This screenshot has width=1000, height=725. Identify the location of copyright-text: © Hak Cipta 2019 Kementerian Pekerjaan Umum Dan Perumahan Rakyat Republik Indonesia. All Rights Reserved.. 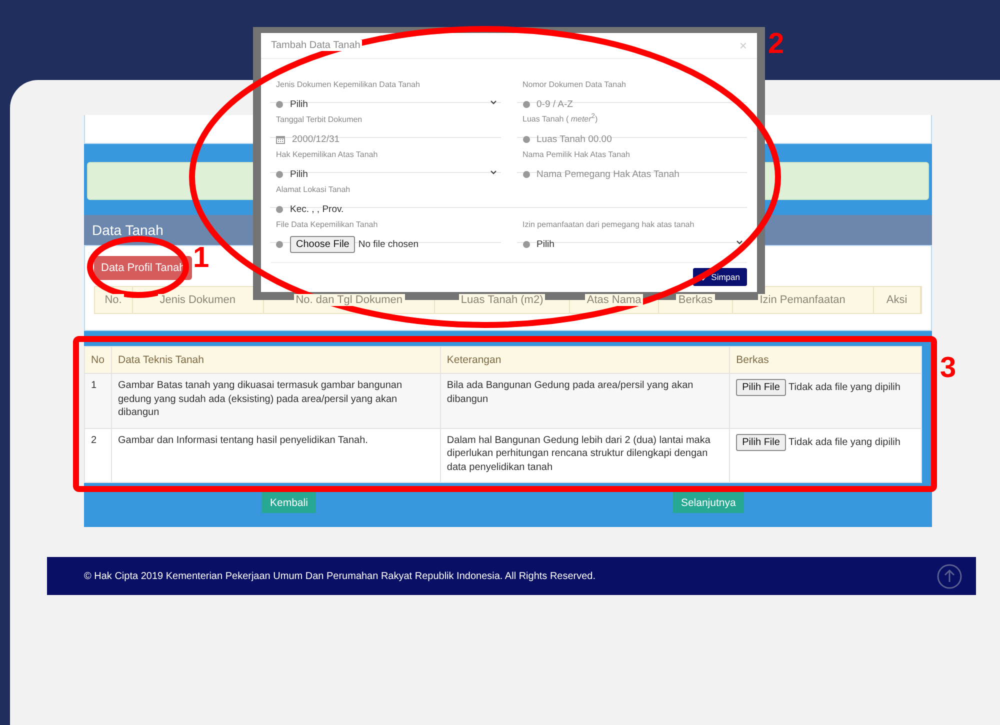
(340, 576).